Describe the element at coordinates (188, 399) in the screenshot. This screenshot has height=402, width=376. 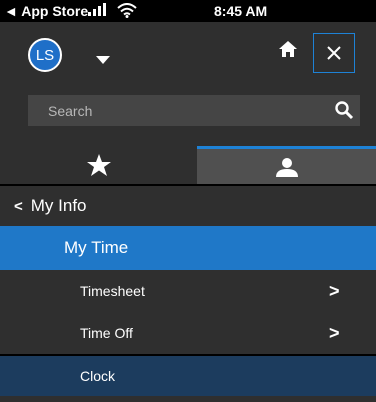
I see `bottom-strip` at that location.